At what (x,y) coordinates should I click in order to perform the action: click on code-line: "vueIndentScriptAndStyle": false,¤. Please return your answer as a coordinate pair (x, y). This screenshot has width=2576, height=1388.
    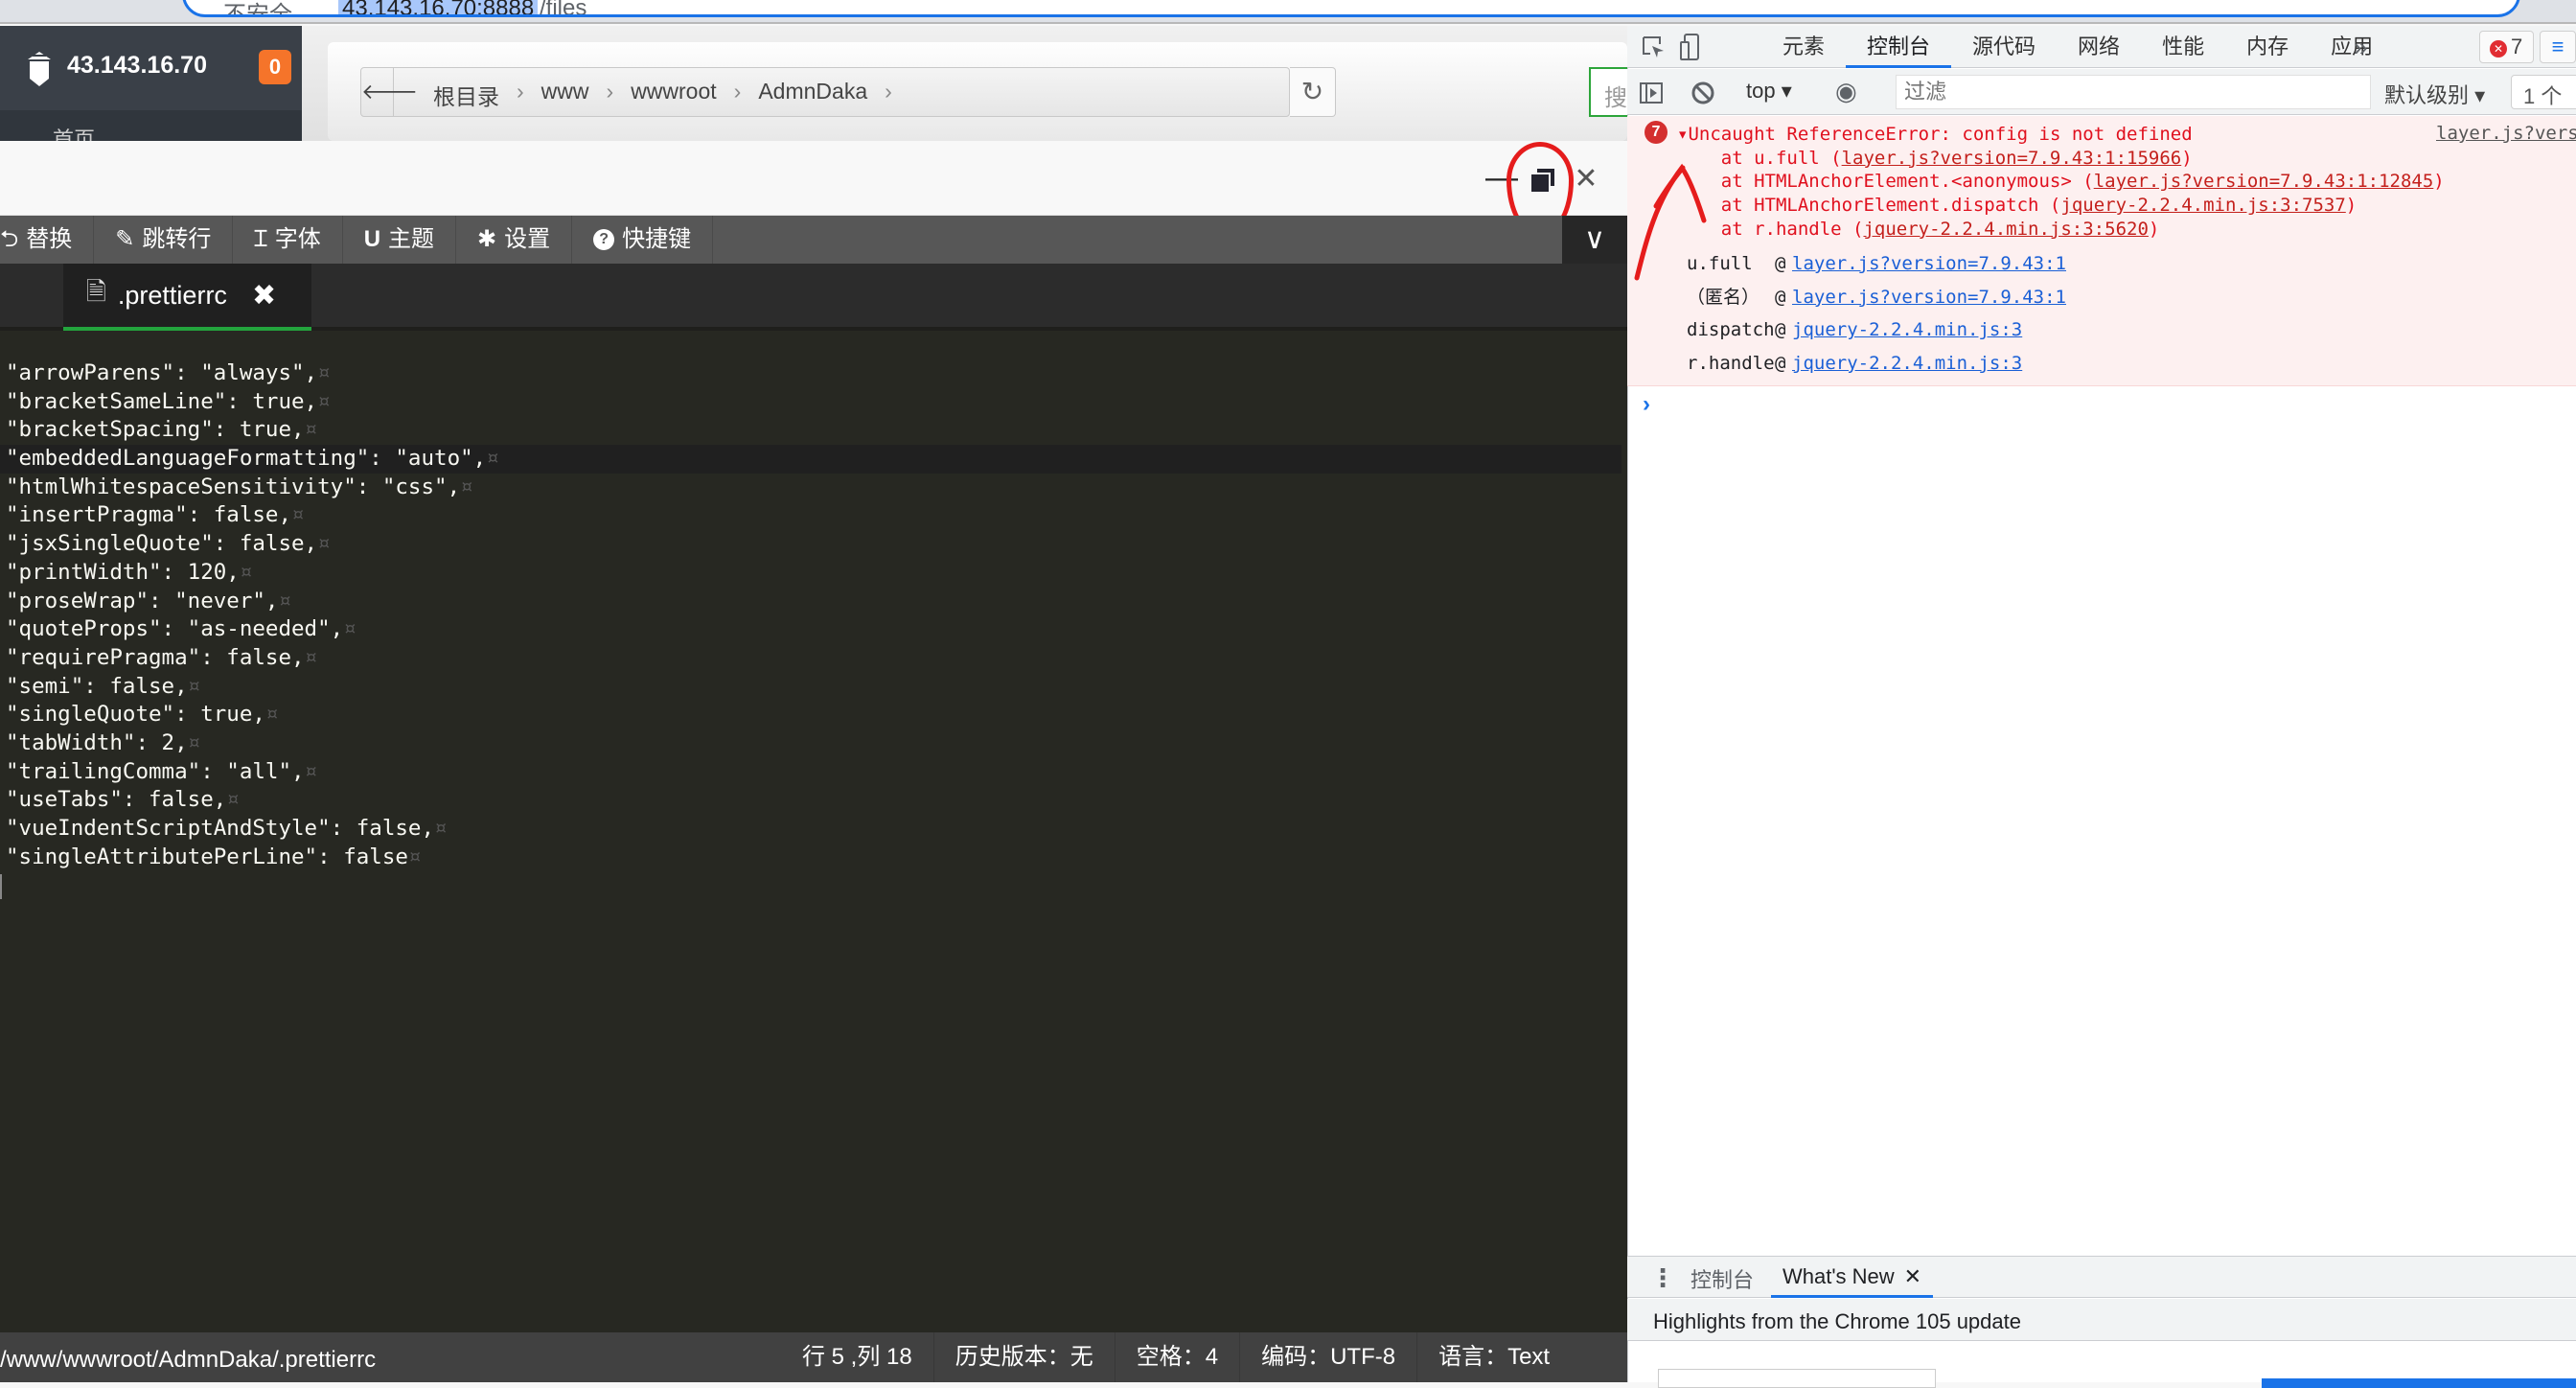
    Looking at the image, I should click on (814, 830).